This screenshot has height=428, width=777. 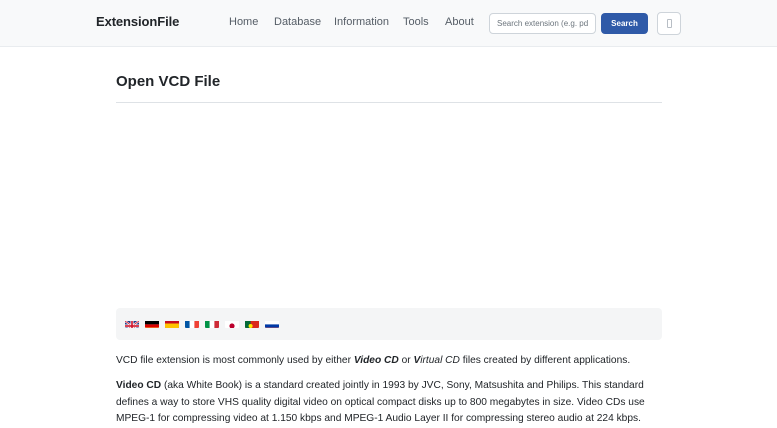 I want to click on intro-text: files created by different applications., so click(x=545, y=360).